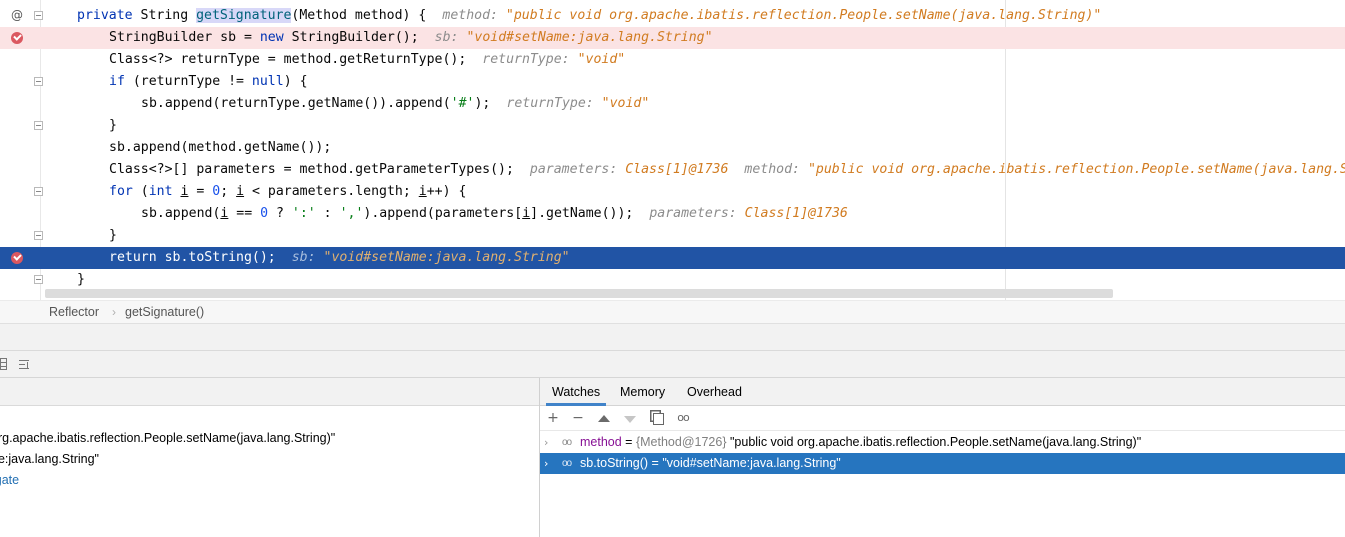 The image size is (1345, 537). Describe the element at coordinates (125, 191) in the screenshot. I see `code-token: for` at that location.